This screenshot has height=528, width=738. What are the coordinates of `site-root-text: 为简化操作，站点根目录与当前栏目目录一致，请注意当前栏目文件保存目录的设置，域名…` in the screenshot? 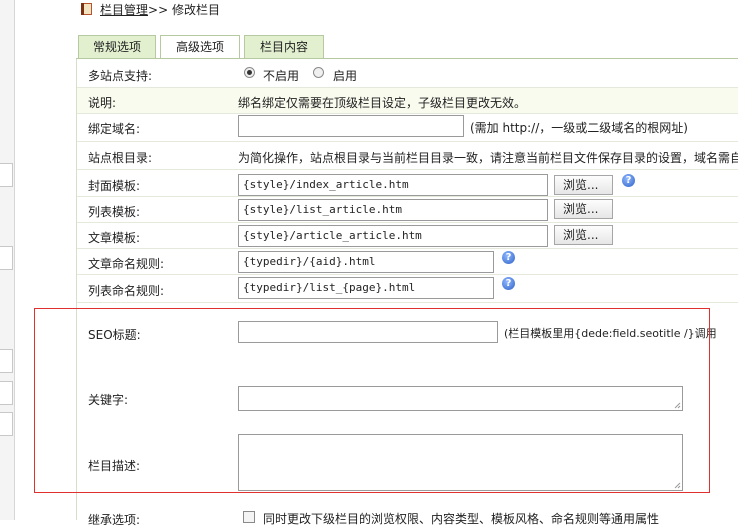 It's located at (488, 158).